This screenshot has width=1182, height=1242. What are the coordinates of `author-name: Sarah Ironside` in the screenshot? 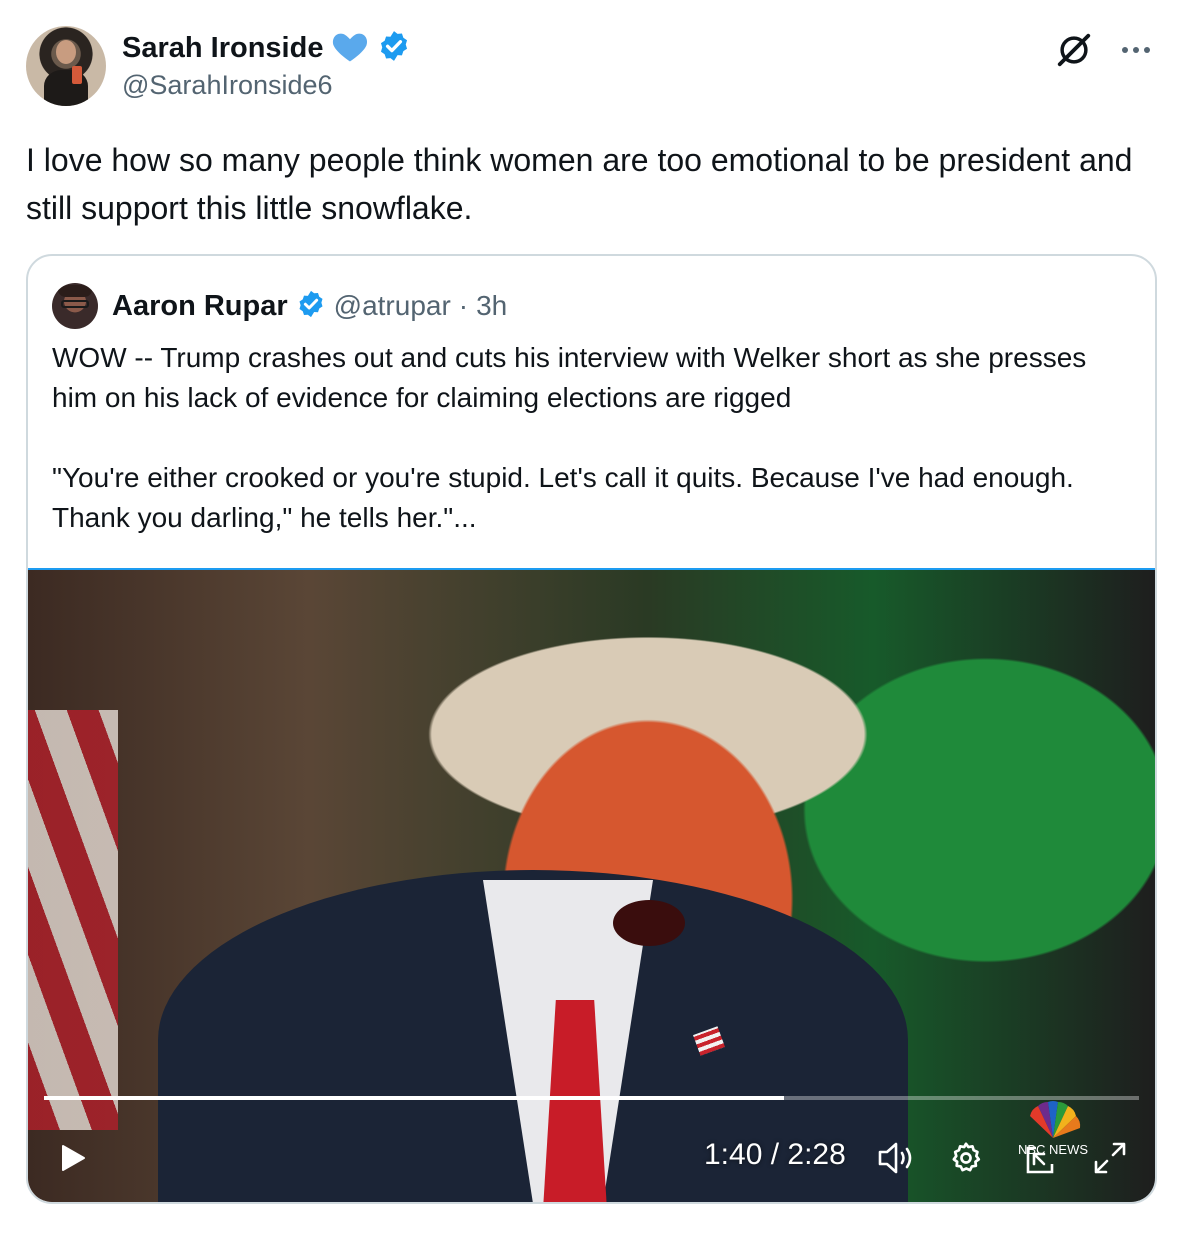 It's located at (222, 48).